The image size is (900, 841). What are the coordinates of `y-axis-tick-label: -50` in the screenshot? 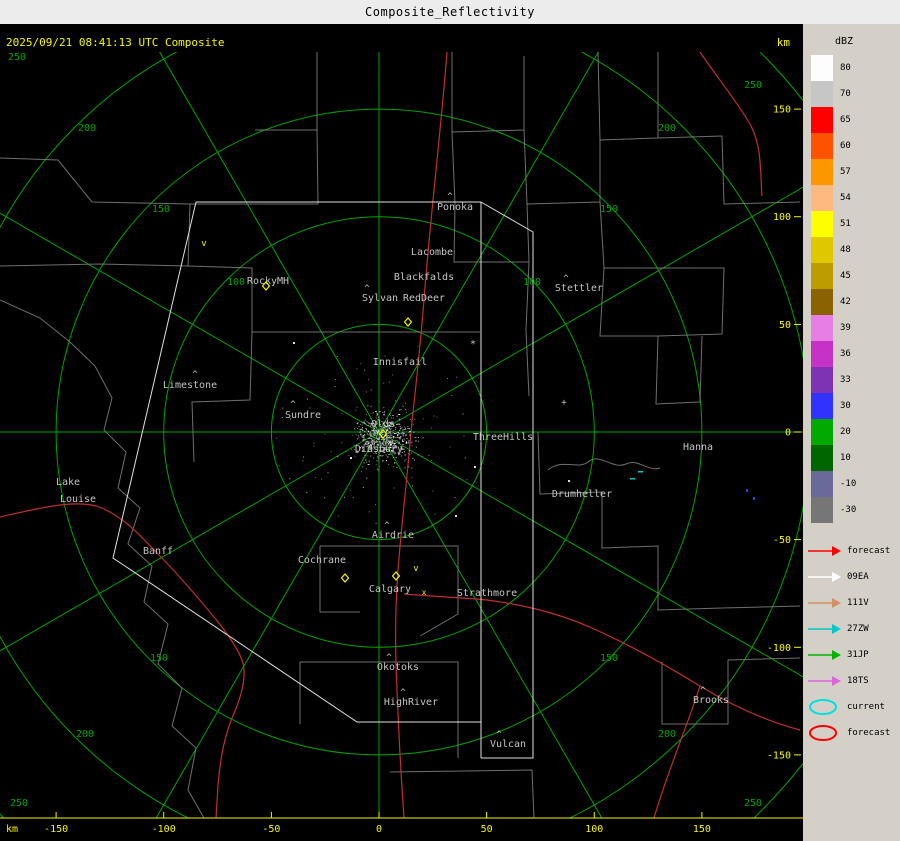 It's located at (782, 540).